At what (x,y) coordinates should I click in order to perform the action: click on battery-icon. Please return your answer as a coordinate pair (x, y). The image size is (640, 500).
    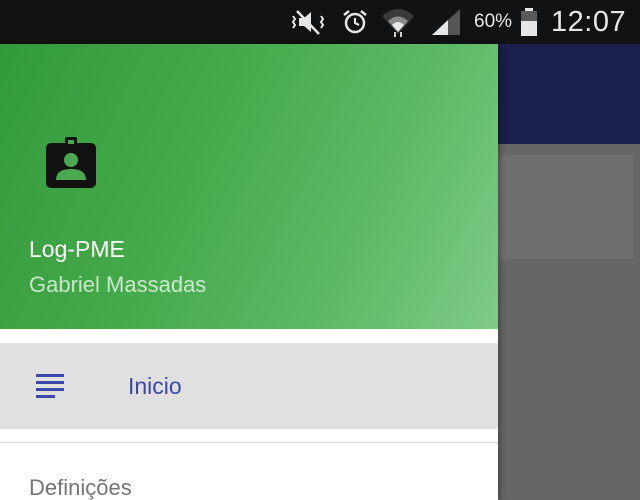
    Looking at the image, I should click on (529, 22).